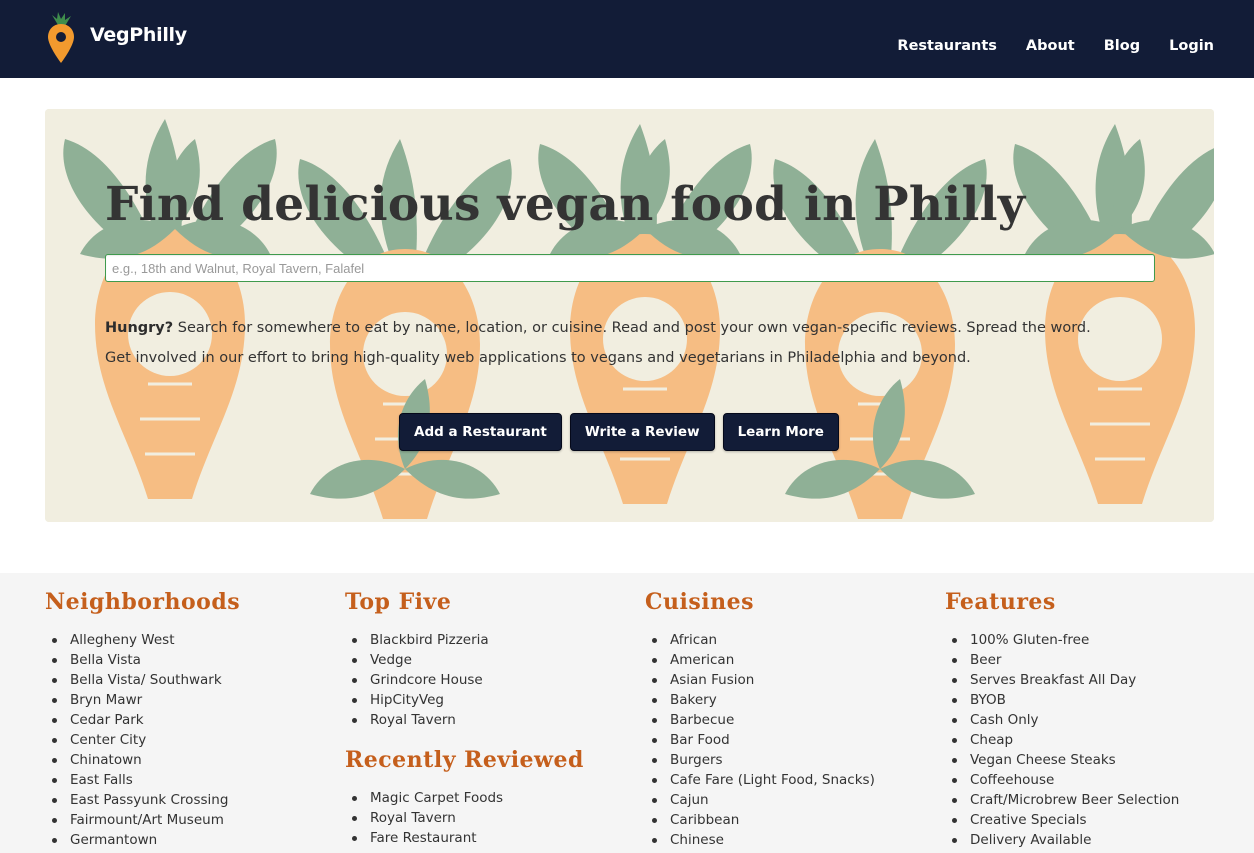 This screenshot has width=1254, height=853. What do you see at coordinates (480, 432) in the screenshot?
I see `add-restaurant-button: Add a Restaurant` at bounding box center [480, 432].